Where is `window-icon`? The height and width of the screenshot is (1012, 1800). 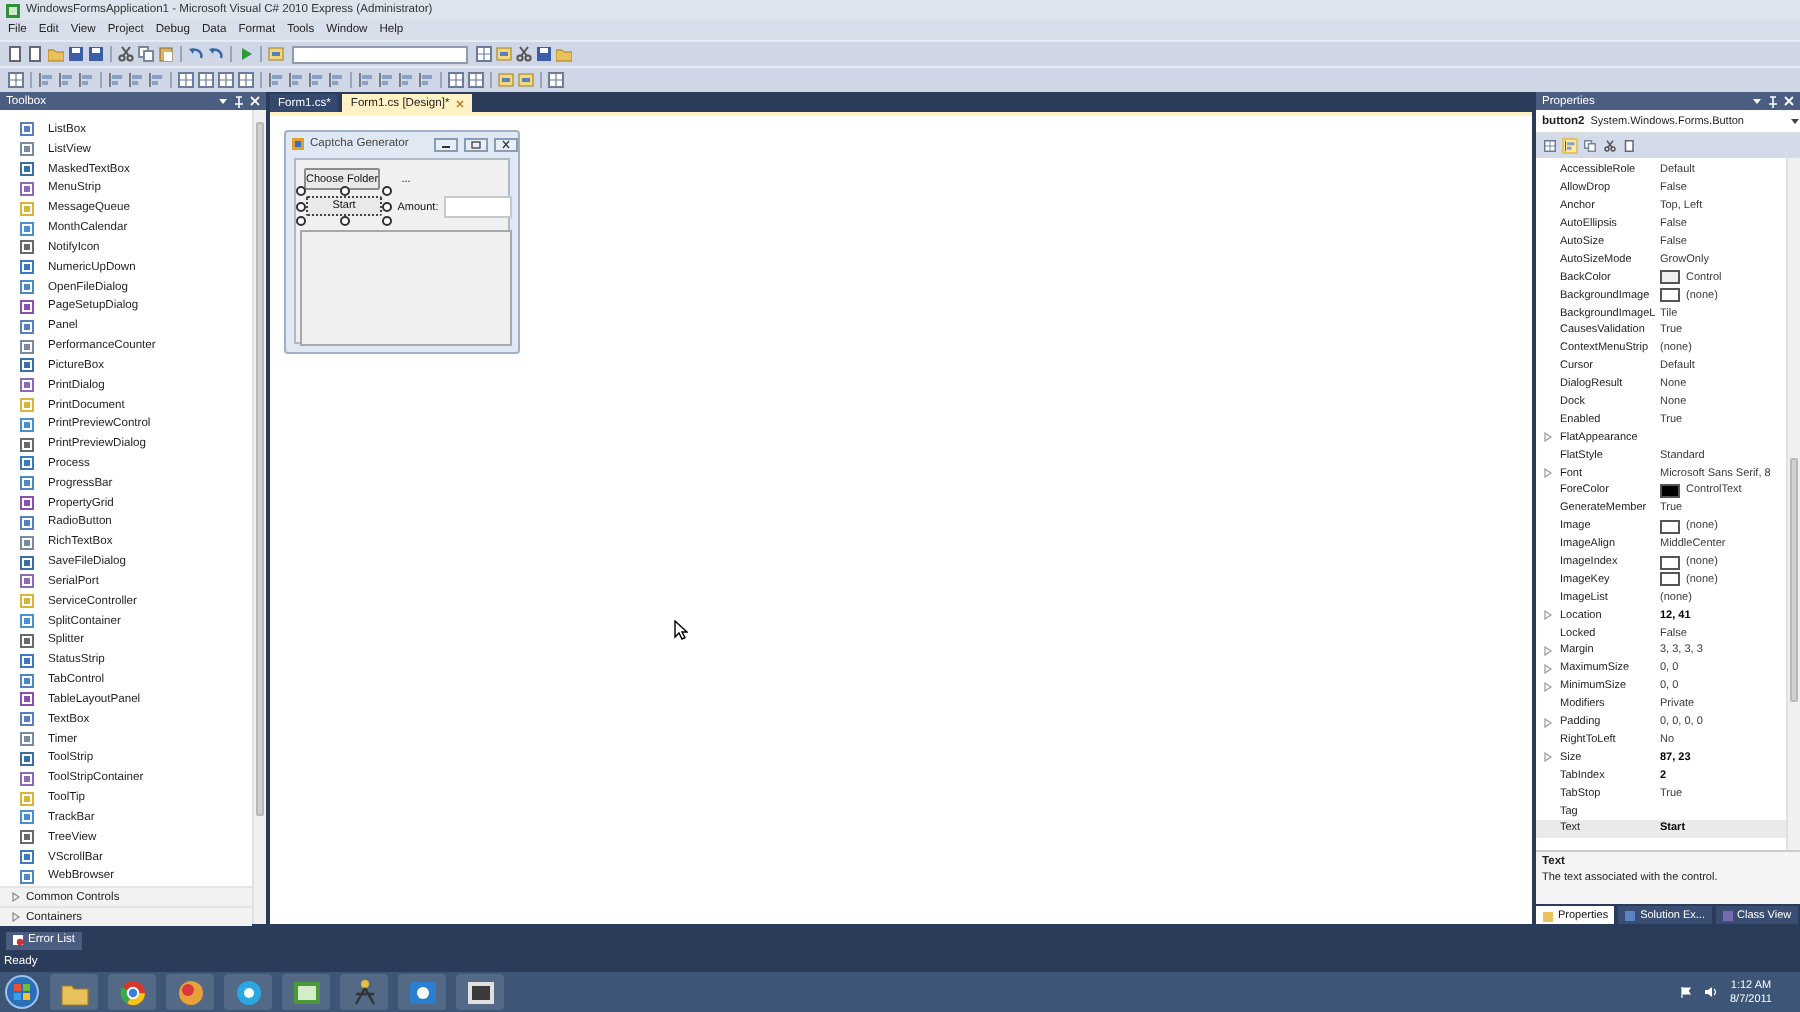 window-icon is located at coordinates (306, 992).